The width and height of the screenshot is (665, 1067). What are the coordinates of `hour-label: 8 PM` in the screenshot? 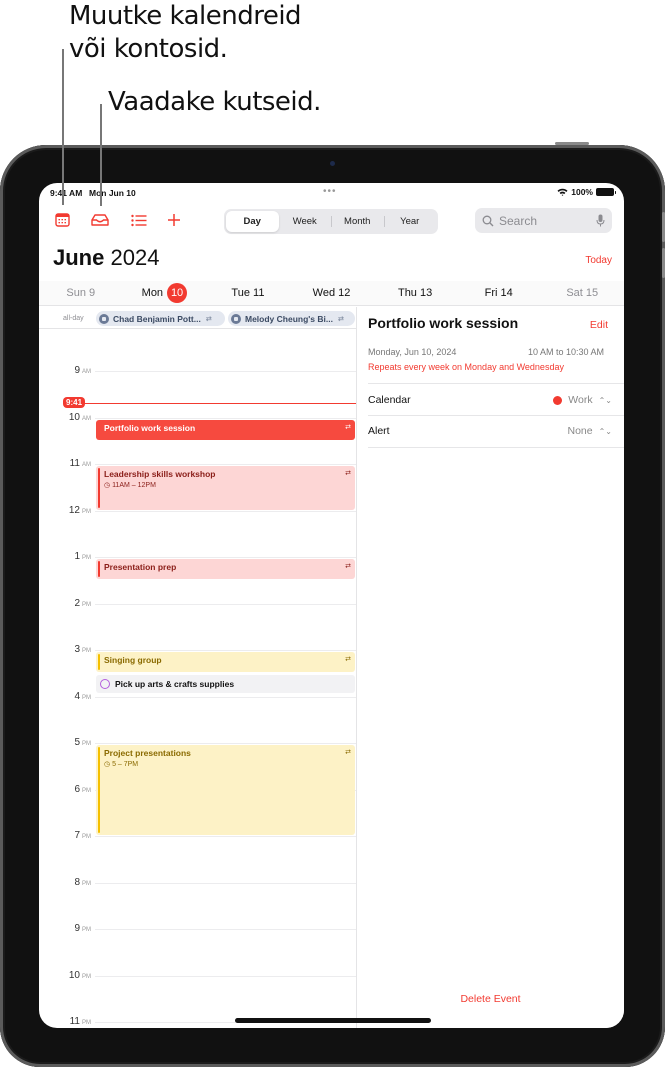 It's located at (65, 882).